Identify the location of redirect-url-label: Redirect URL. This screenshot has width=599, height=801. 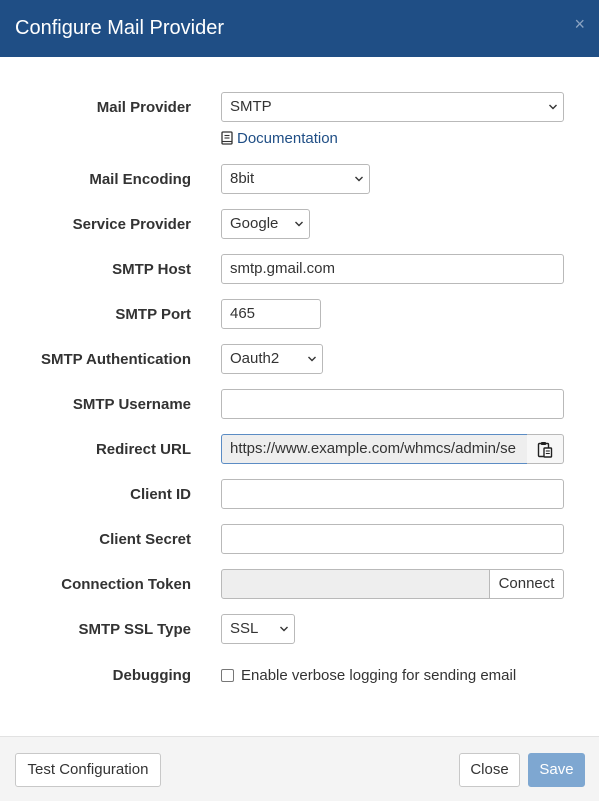
(143, 449).